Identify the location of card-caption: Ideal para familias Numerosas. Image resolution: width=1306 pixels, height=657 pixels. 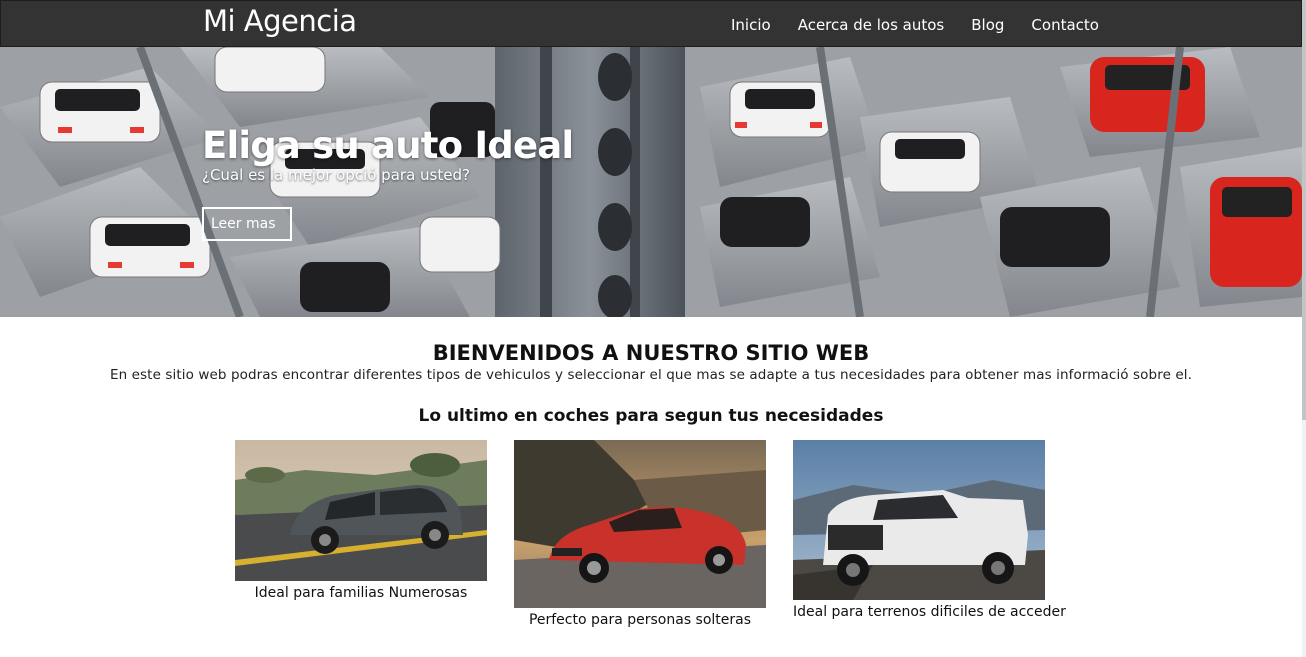
(361, 593).